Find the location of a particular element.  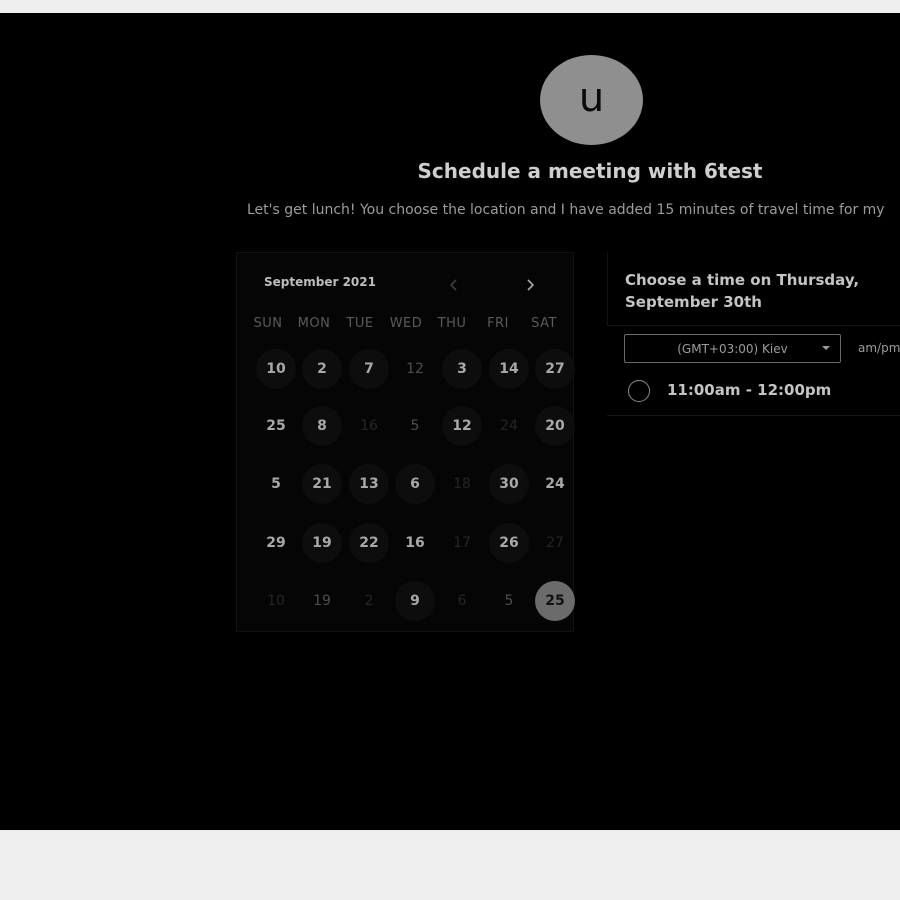

time-slot: 11:00am - 12:00pm is located at coordinates (753, 395).